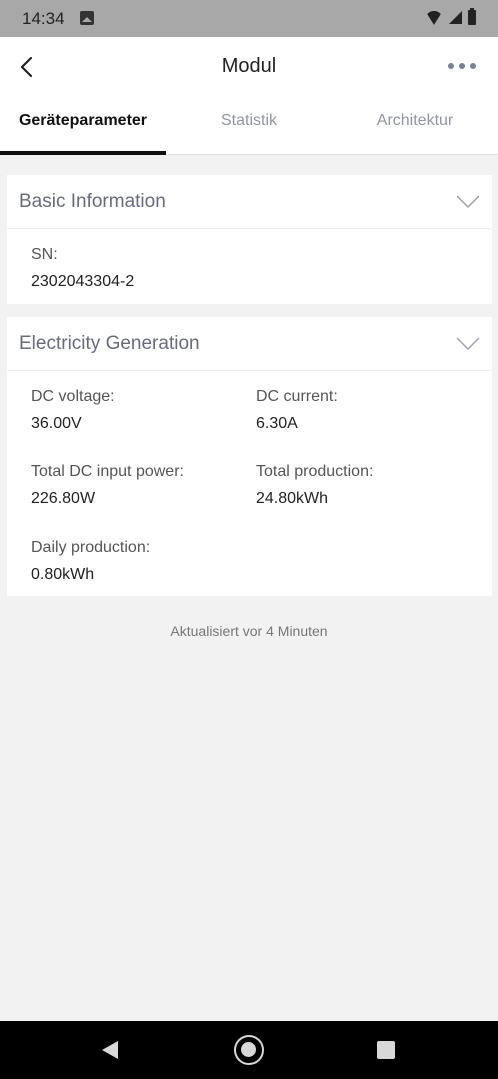 The height and width of the screenshot is (1079, 498). Describe the element at coordinates (44, 254) in the screenshot. I see `sn-label: SN:` at that location.